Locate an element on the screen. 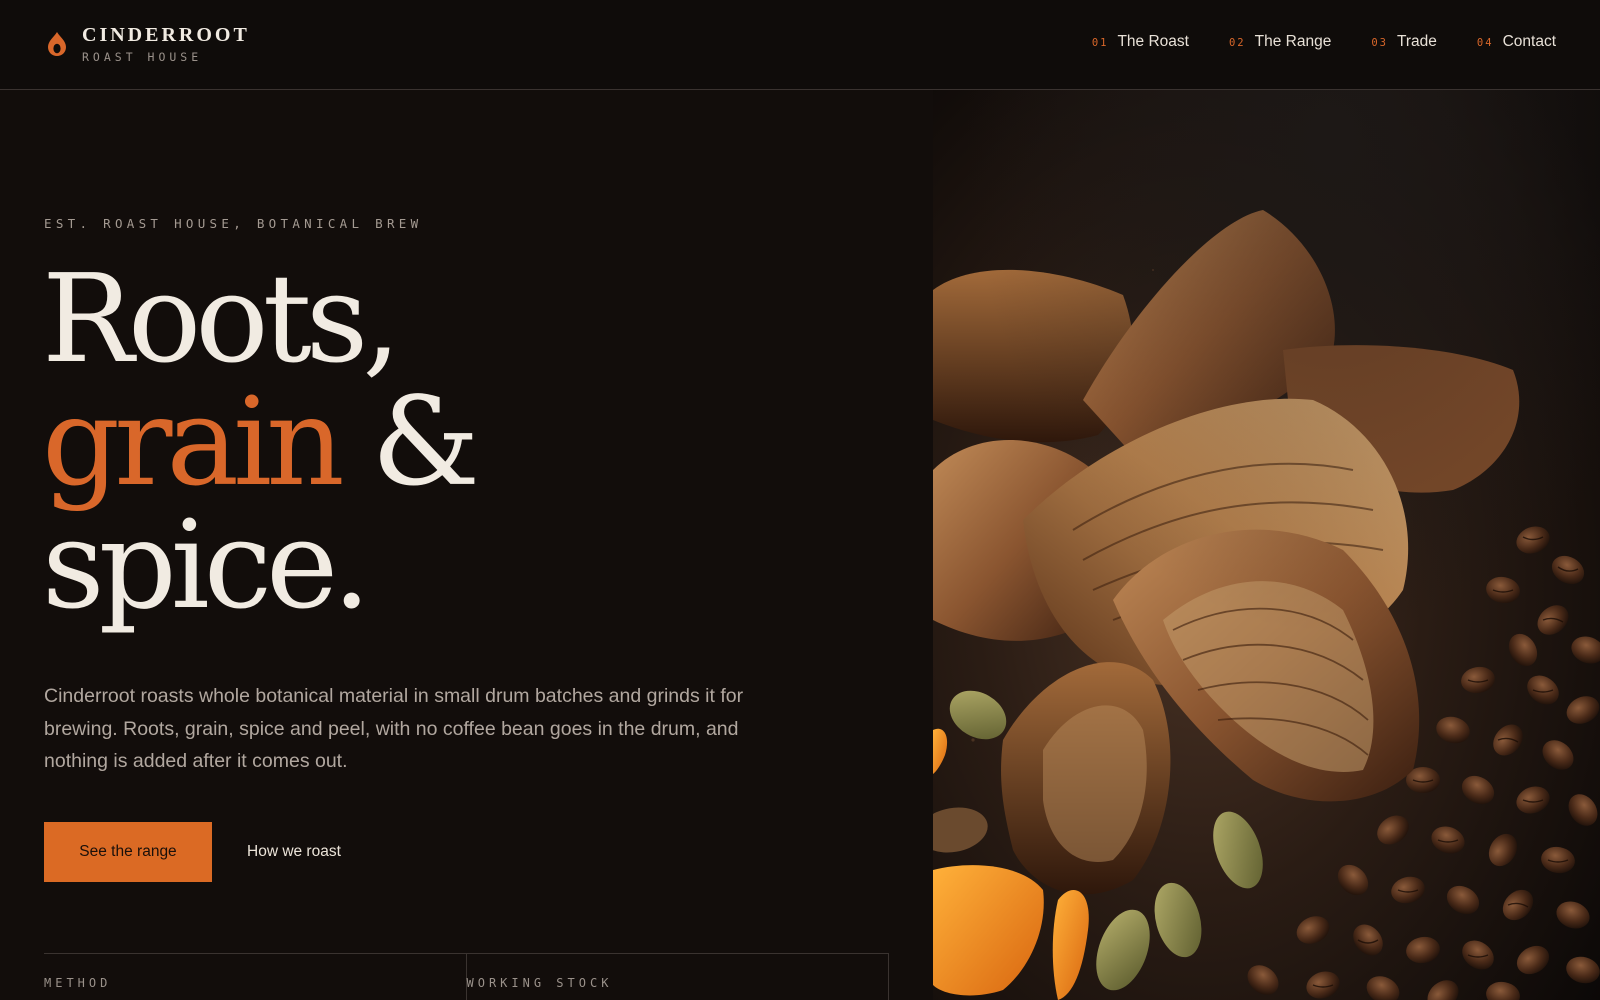  nav-label: The Range is located at coordinates (1293, 41).